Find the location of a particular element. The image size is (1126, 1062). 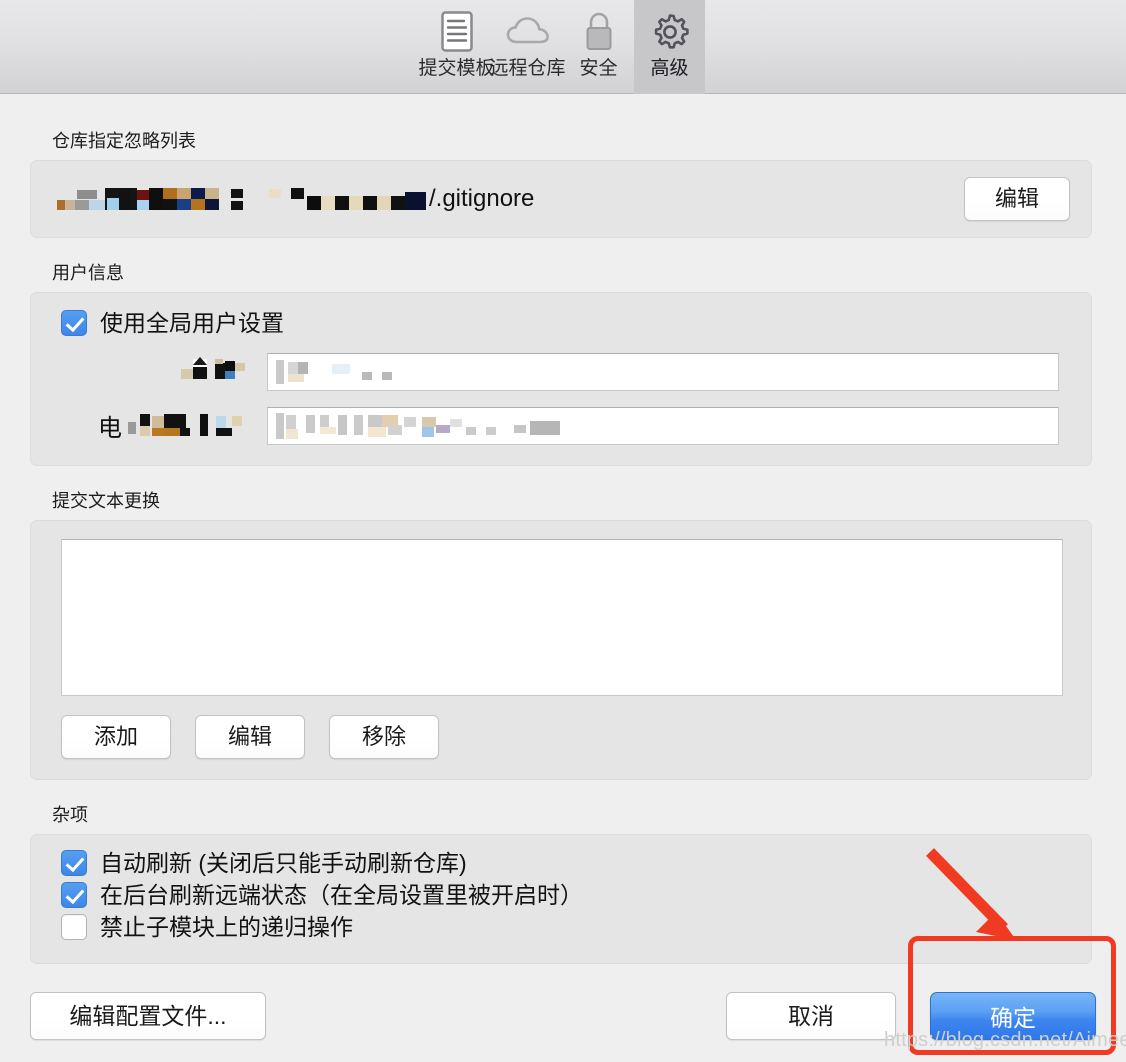

lock-icon is located at coordinates (599, 32).